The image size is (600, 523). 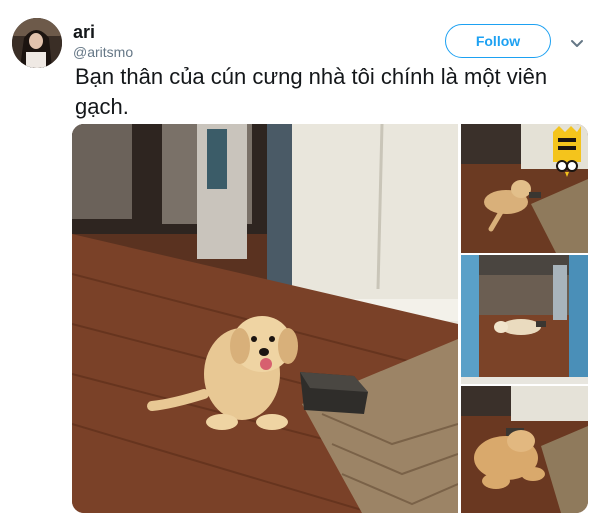 What do you see at coordinates (524, 449) in the screenshot?
I see `photo-puppy-sleeping` at bounding box center [524, 449].